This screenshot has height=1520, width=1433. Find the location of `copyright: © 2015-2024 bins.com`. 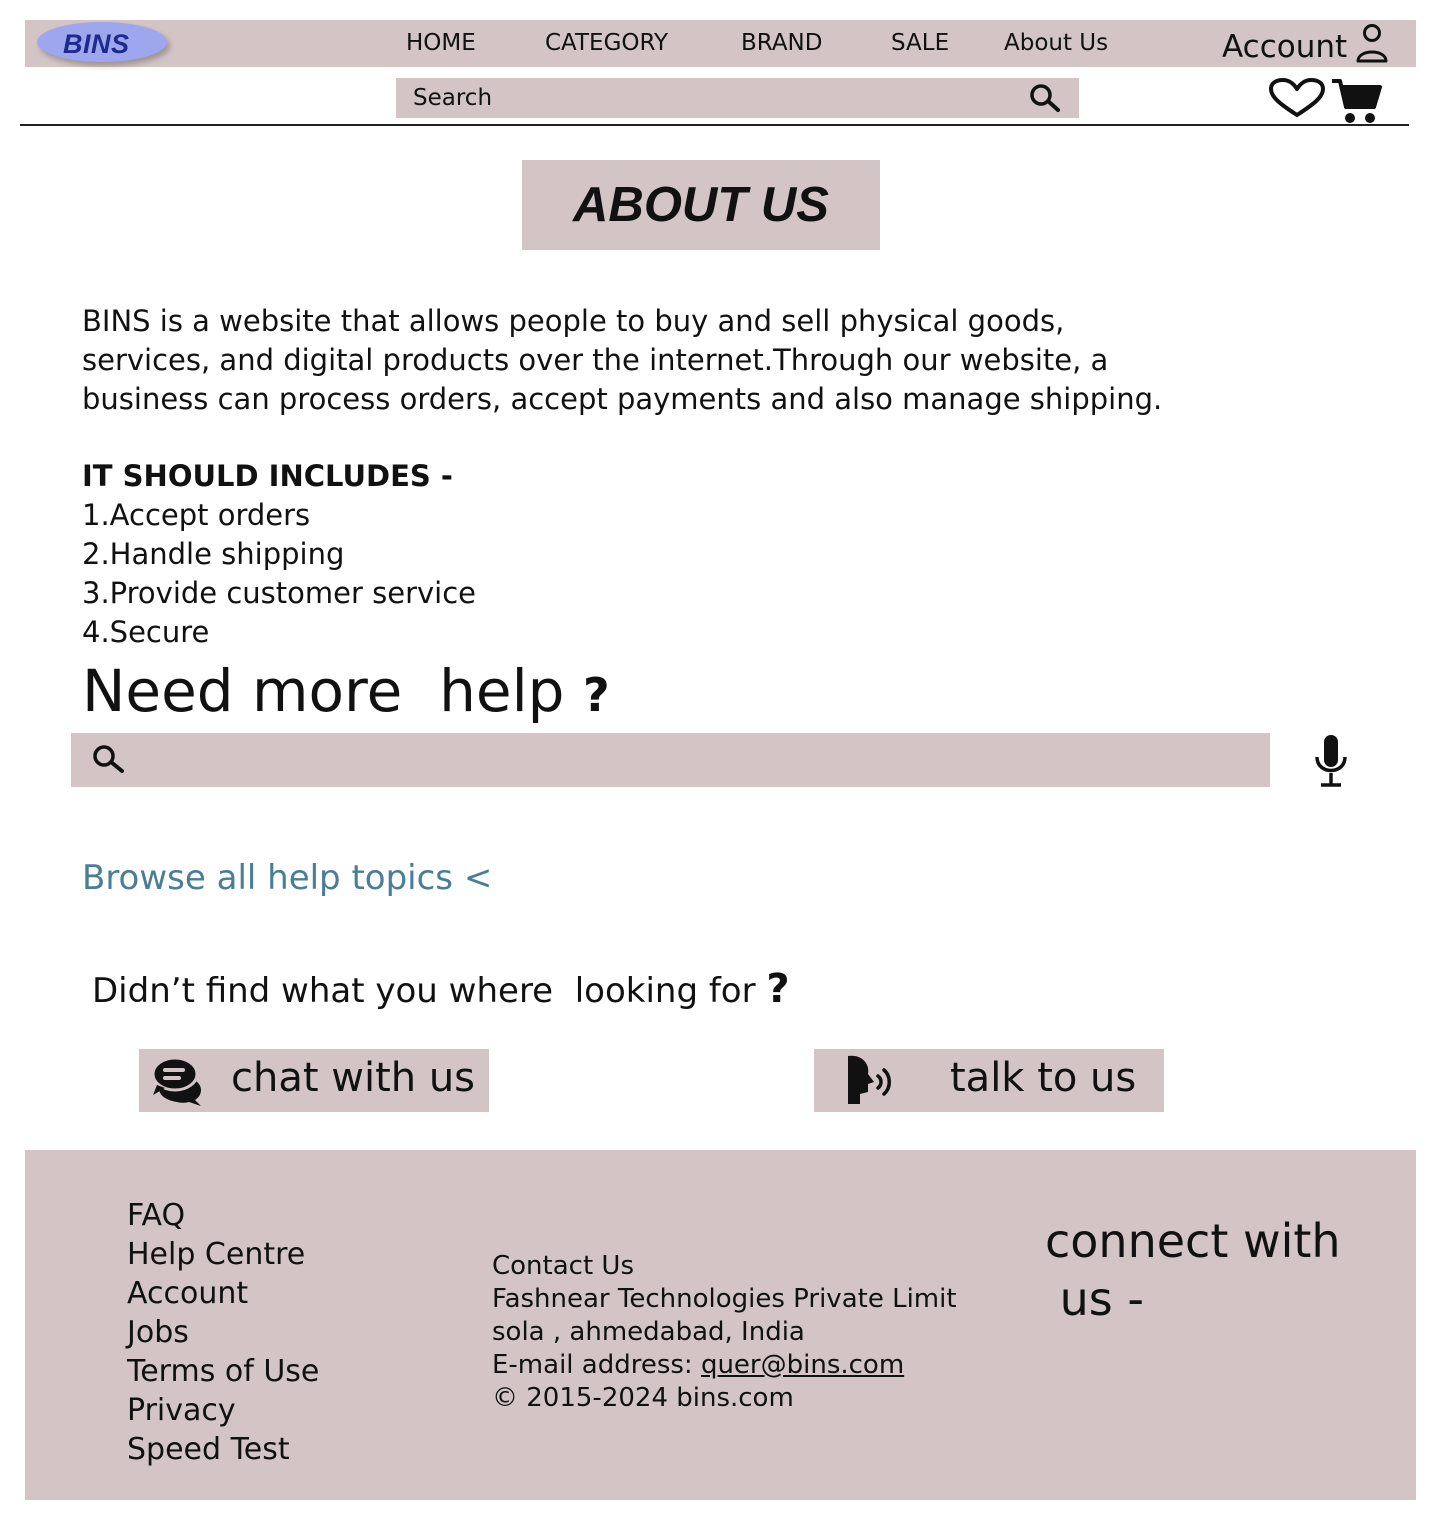

copyright: © 2015-2024 bins.com is located at coordinates (643, 1398).